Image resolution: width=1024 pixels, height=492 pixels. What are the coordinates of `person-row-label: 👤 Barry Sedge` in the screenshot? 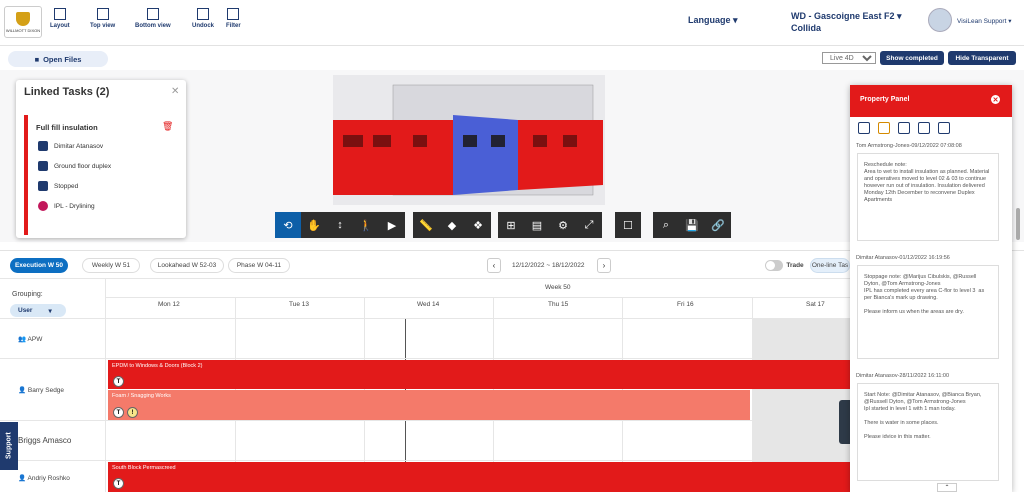 It's located at (41, 390).